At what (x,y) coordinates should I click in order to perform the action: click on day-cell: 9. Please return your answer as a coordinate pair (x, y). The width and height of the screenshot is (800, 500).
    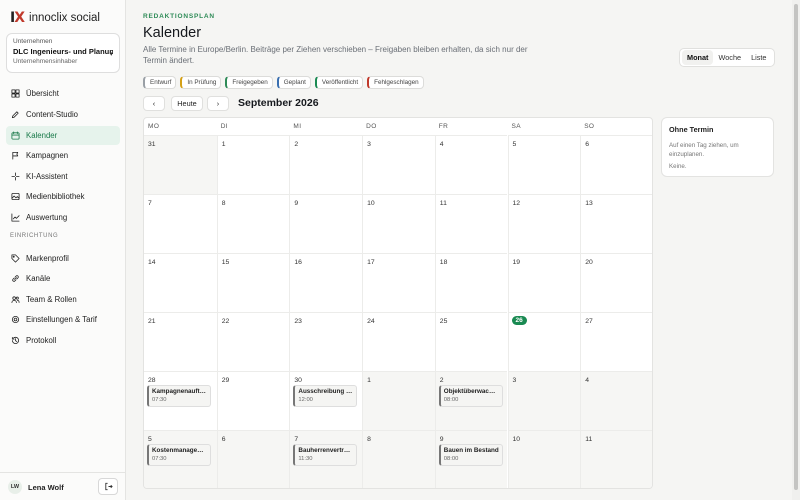
    Looking at the image, I should click on (326, 223).